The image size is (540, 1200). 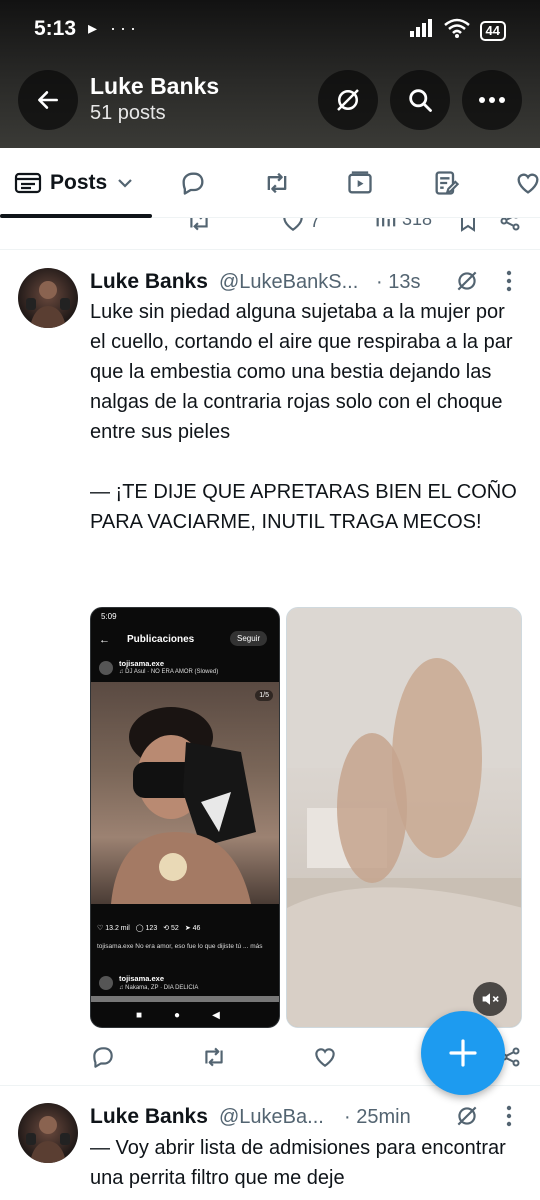 What do you see at coordinates (264, 695) in the screenshot?
I see `media-counter: 1/5` at bounding box center [264, 695].